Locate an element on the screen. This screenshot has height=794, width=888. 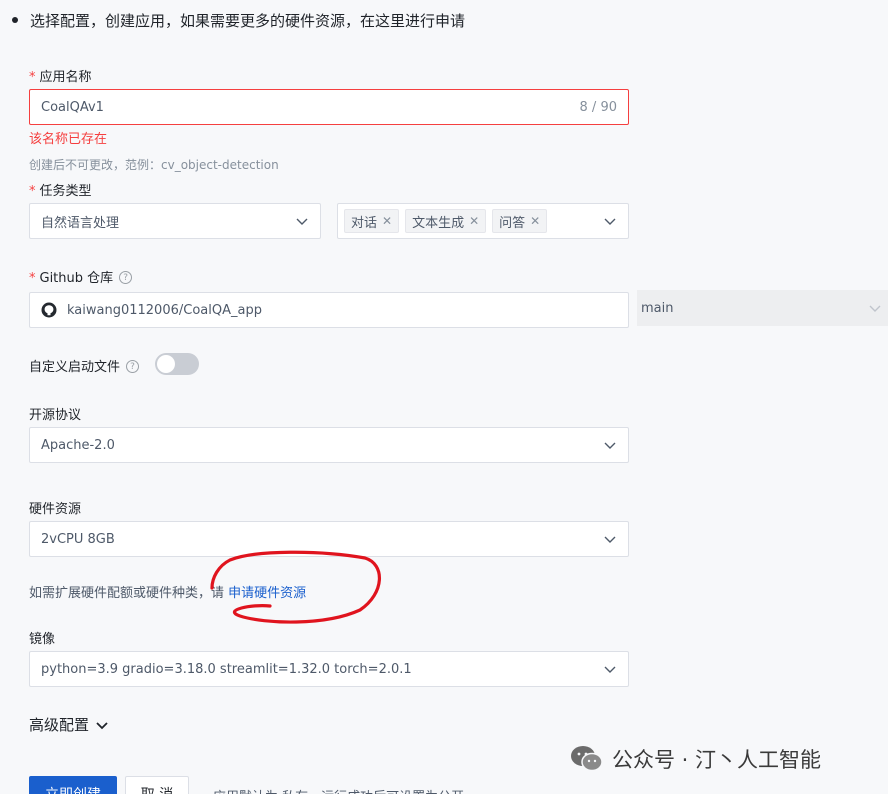
intro-text: 选择配置，创建应用，如果需要更多的硬件资源，在这里进行申请 is located at coordinates (238, 20).